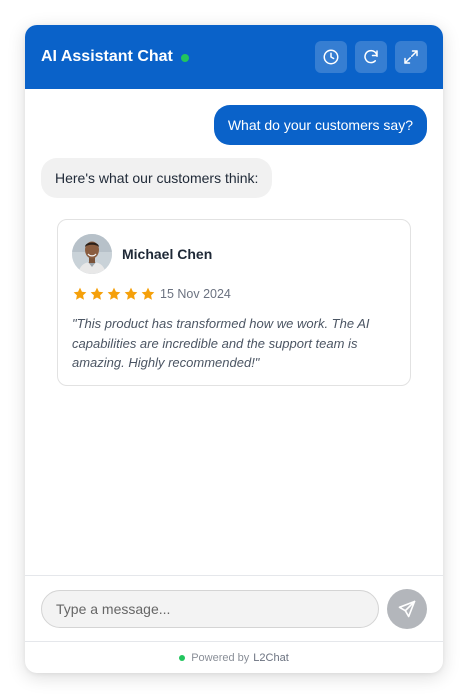 Image resolution: width=468 pixels, height=698 pixels. Describe the element at coordinates (270, 658) in the screenshot. I see `brand-link: L2Chat` at that location.